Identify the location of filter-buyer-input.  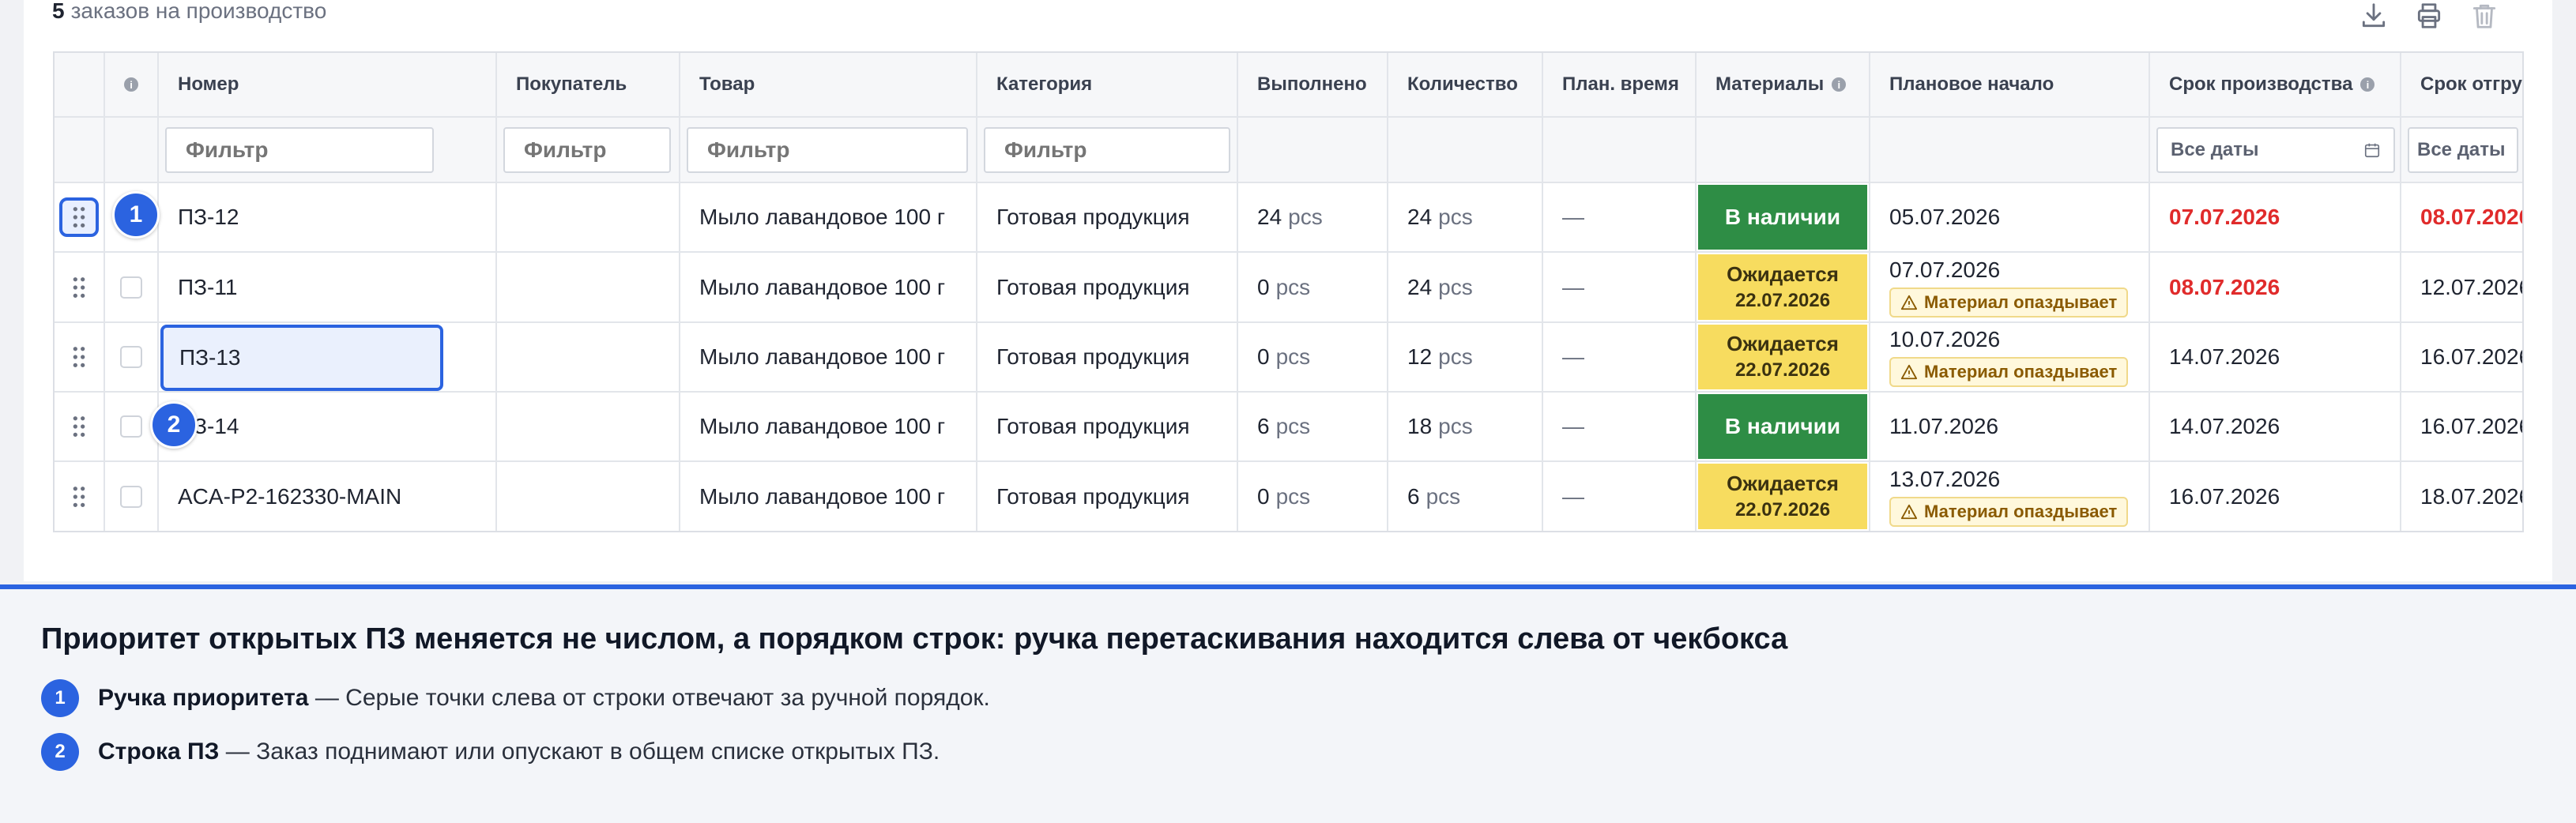
(587, 149).